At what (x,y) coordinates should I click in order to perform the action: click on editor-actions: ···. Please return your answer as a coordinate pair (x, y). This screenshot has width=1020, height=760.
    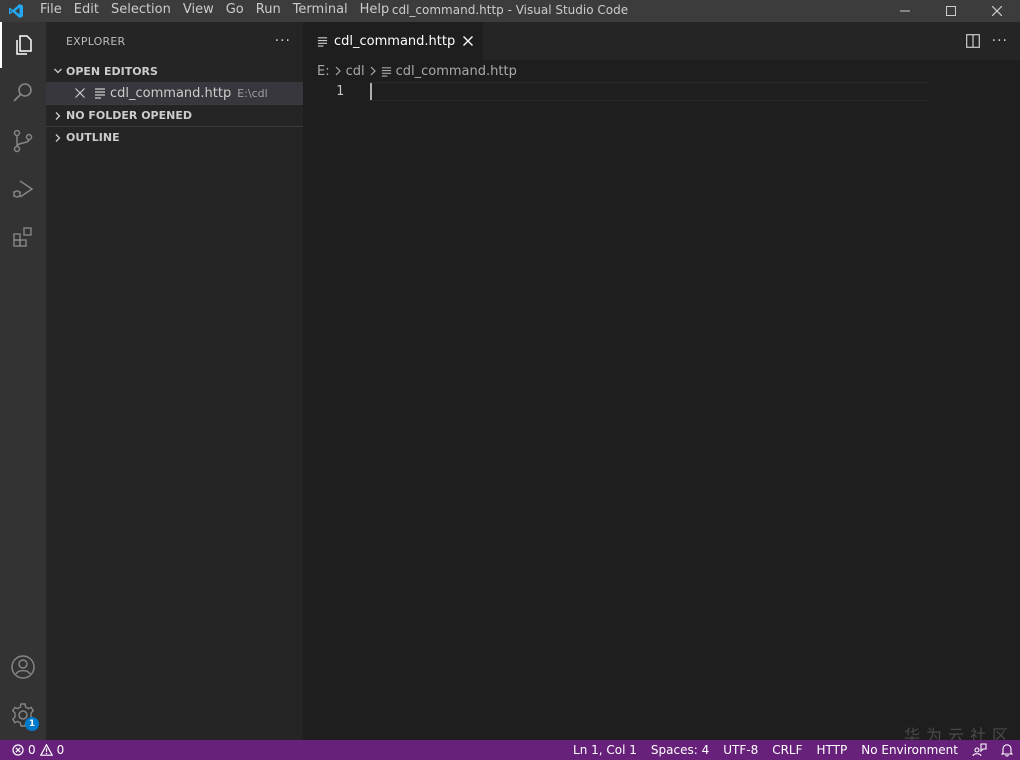
    Looking at the image, I should click on (986, 41).